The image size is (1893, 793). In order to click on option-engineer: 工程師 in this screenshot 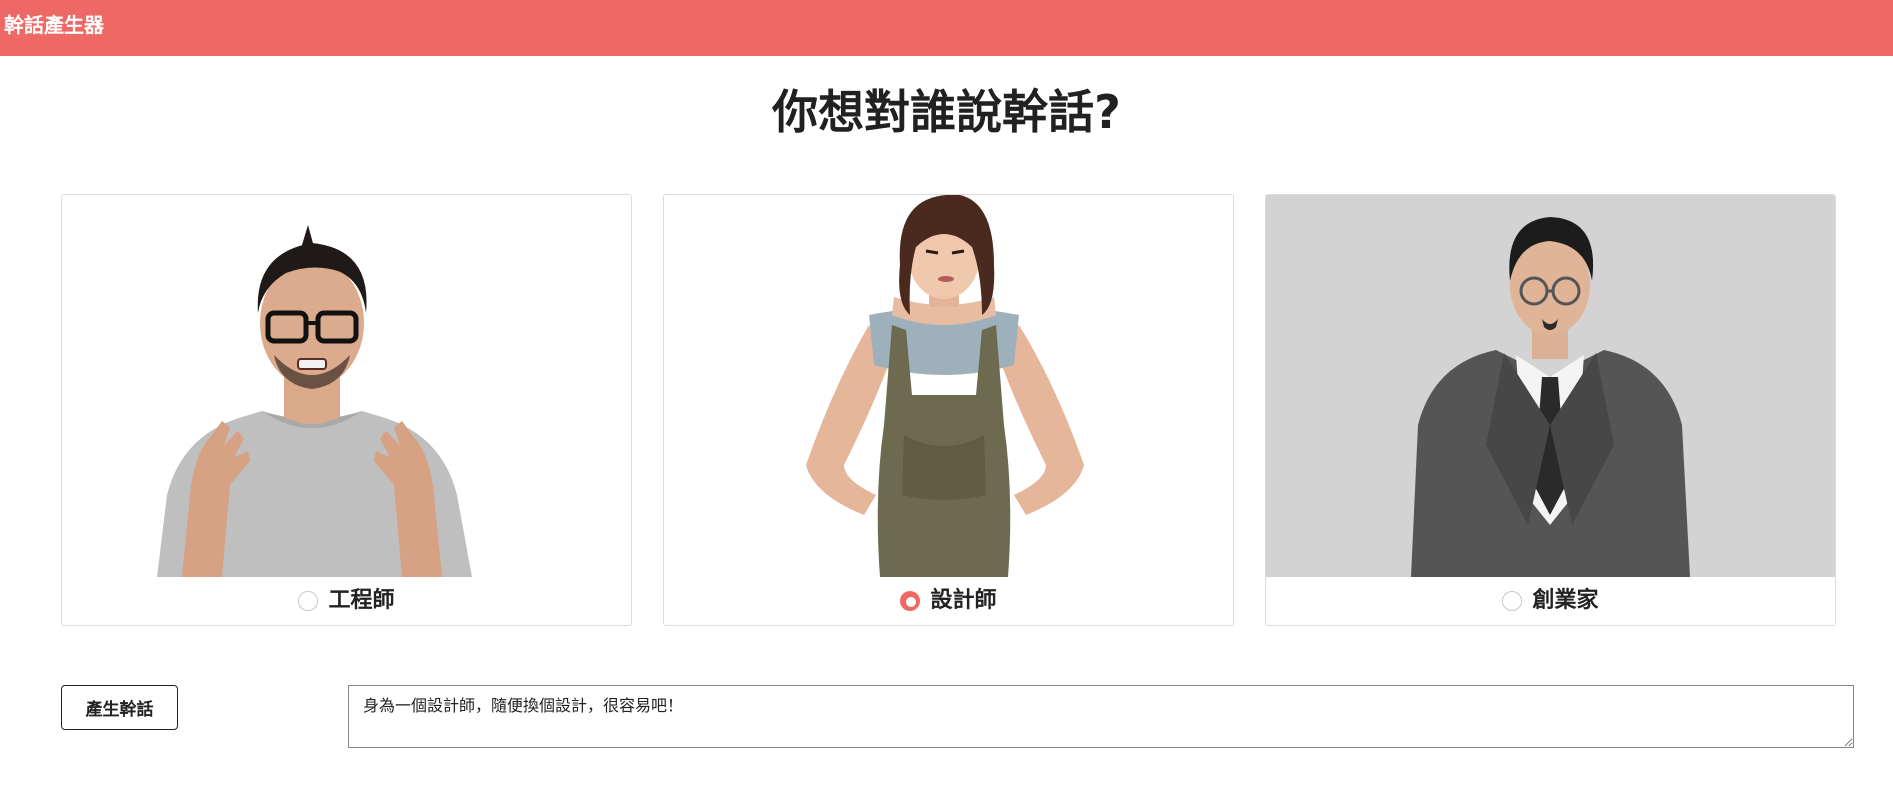, I will do `click(346, 601)`.